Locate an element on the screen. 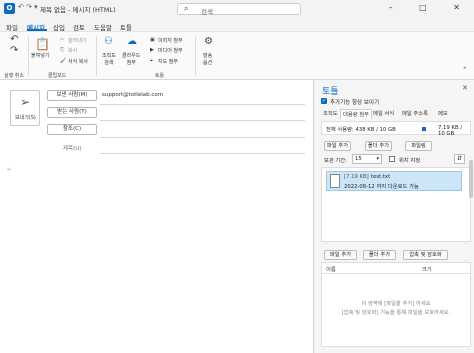  password-checkbox is located at coordinates (392, 159).